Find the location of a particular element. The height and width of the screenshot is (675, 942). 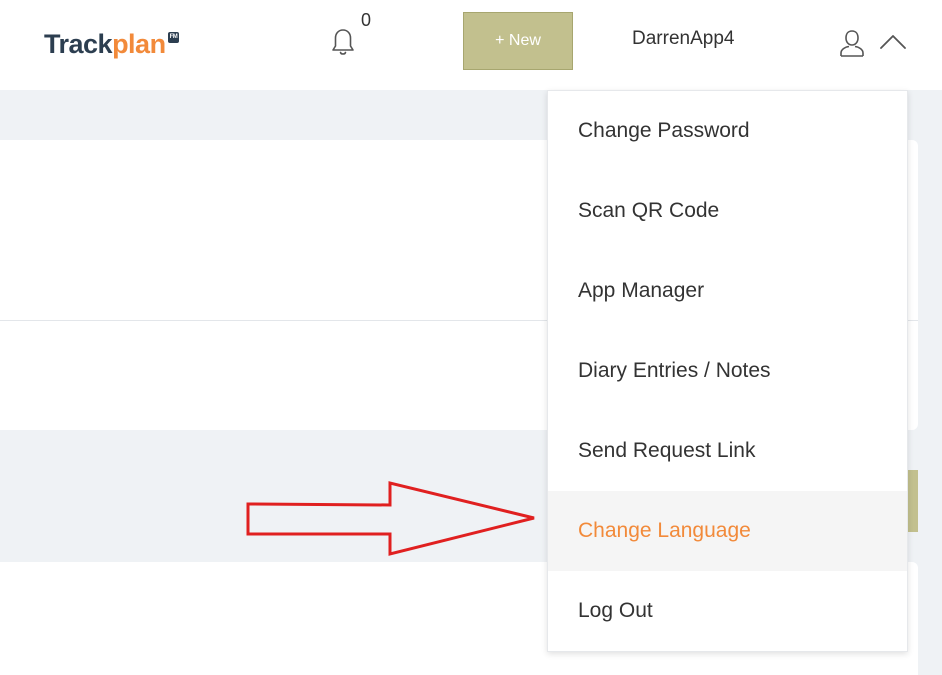

menu-item-diary-entries-notes: Diary Entries / Notes is located at coordinates (727, 371).